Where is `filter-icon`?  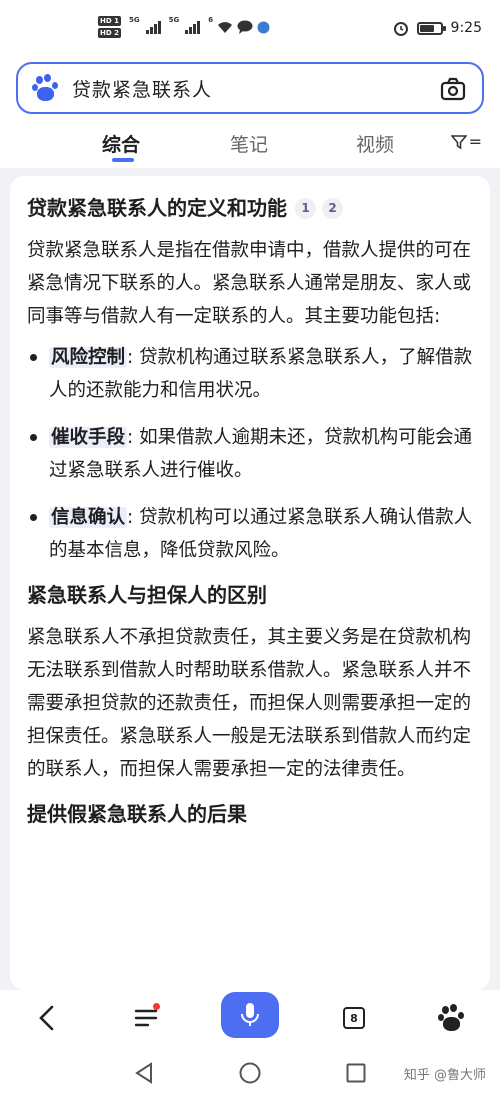
filter-icon is located at coordinates (458, 141).